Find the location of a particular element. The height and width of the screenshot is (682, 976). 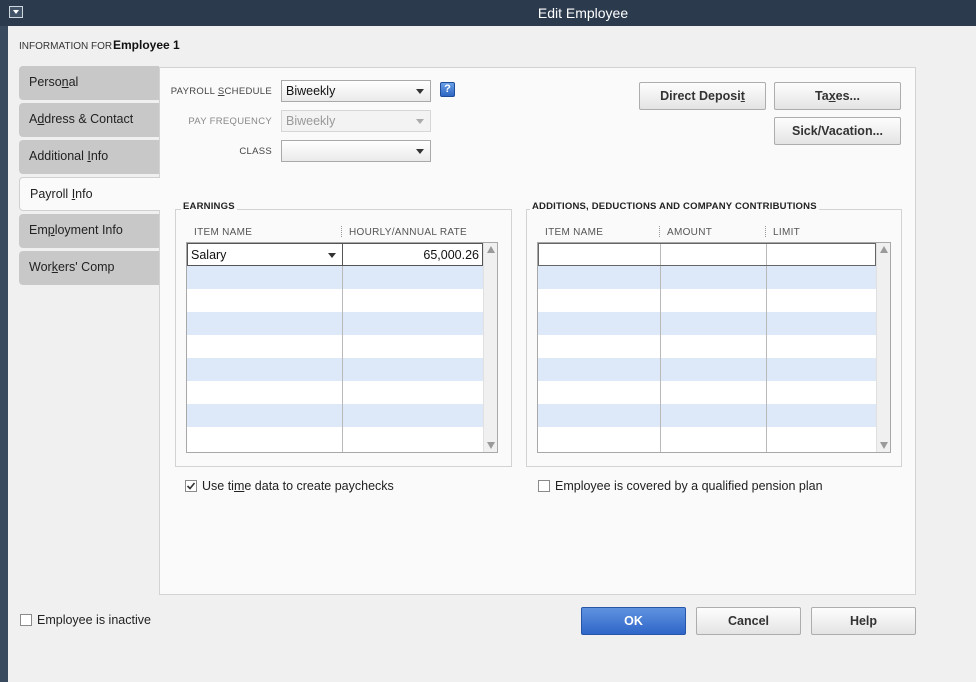

tab-workers-comp: Workers' Comp is located at coordinates (89, 268).